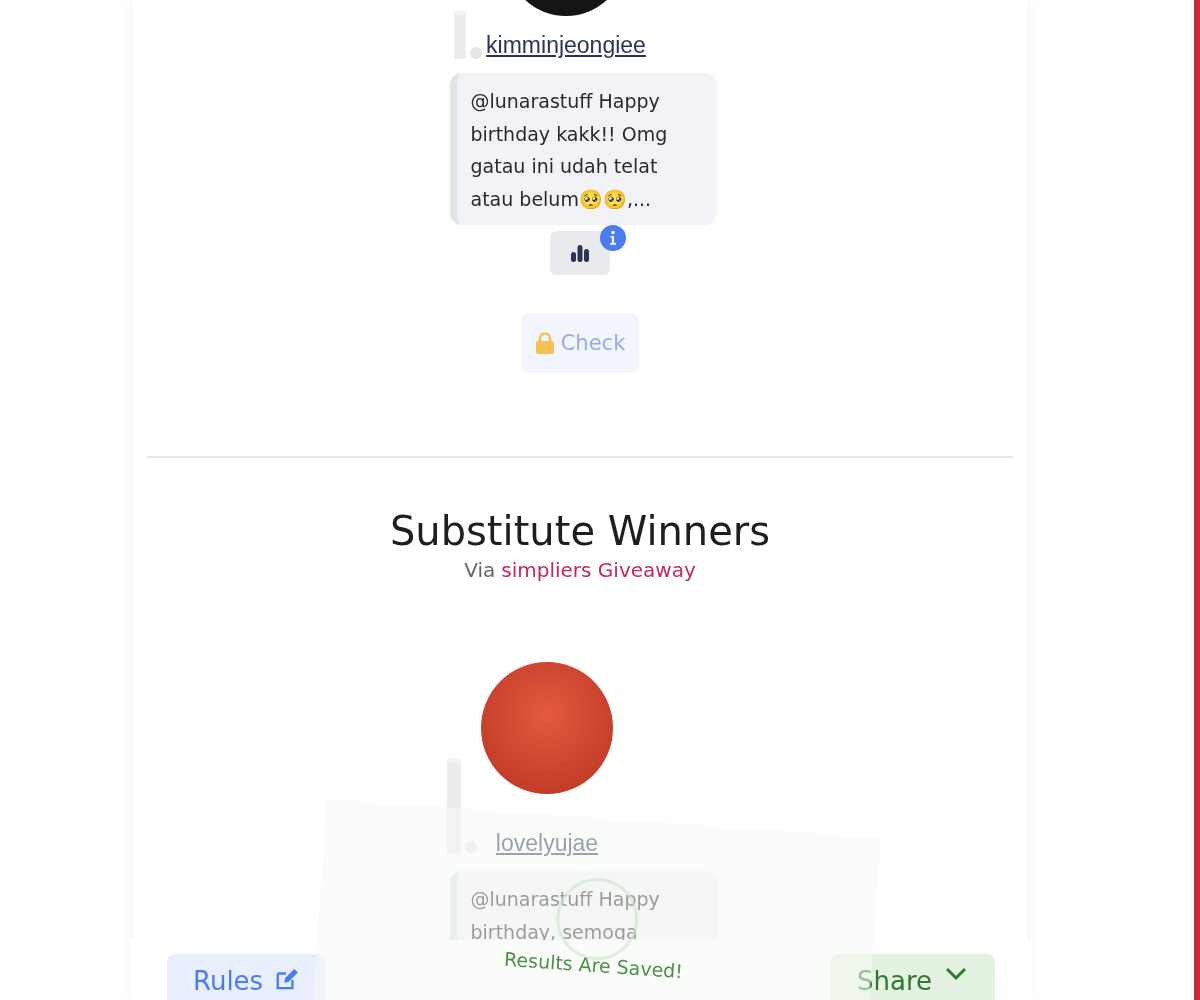 Image resolution: width=1200 pixels, height=1000 pixels. Describe the element at coordinates (287, 979) in the screenshot. I see `edit-icon` at that location.